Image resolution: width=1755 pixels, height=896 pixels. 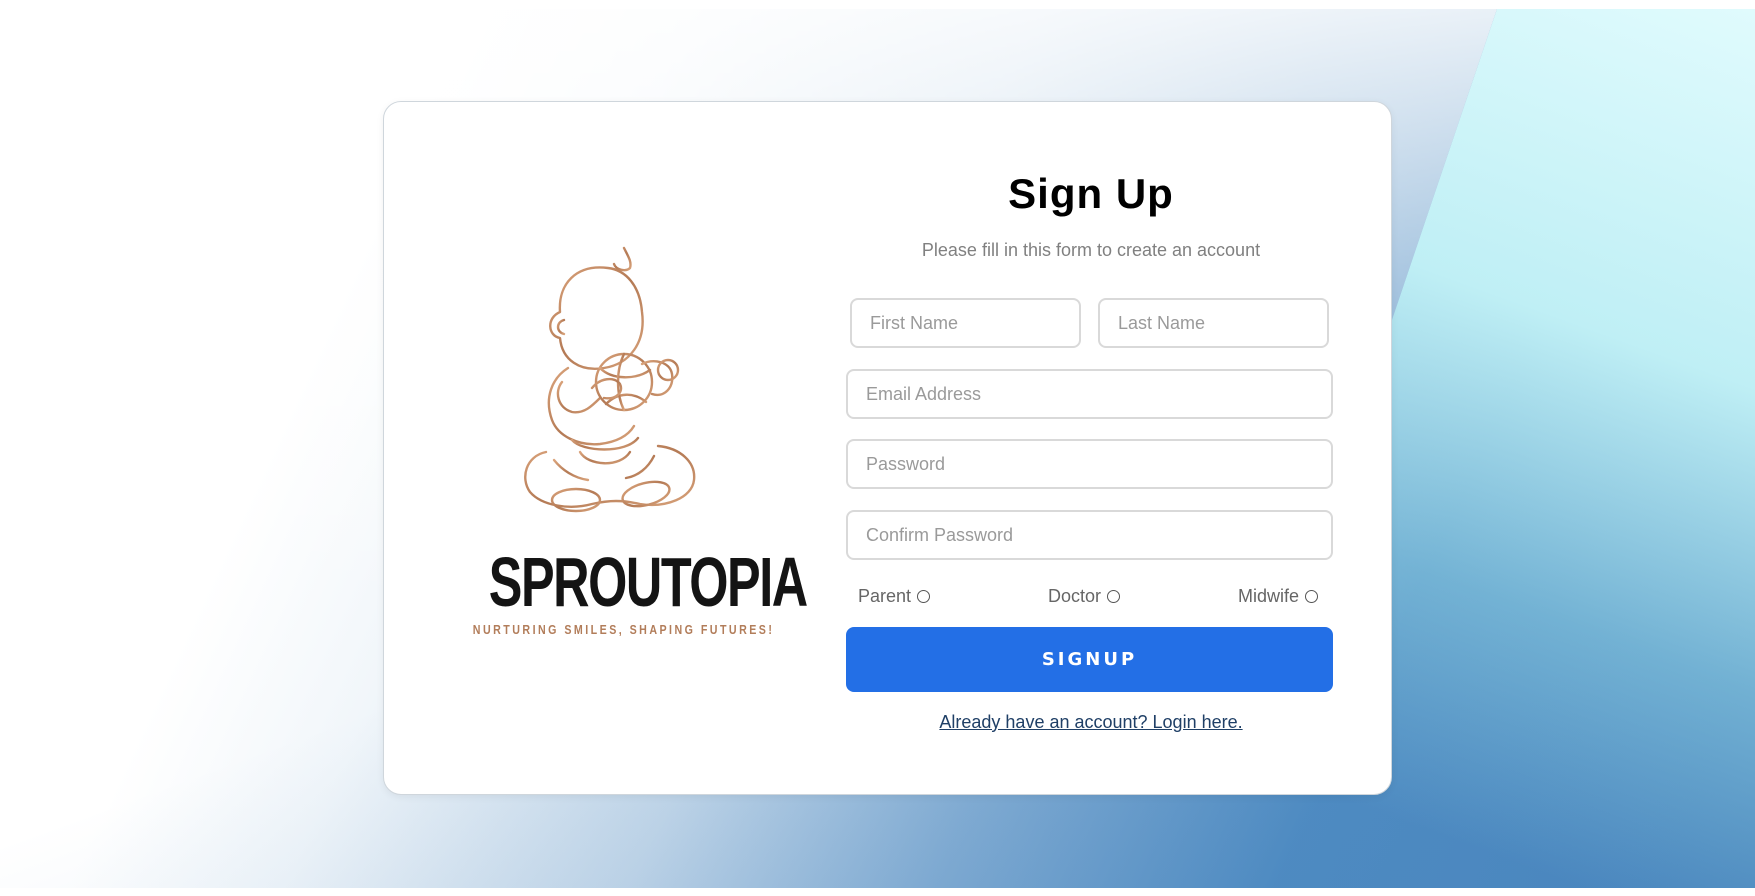 I want to click on role-option-midwife: Midwife, so click(x=1278, y=596).